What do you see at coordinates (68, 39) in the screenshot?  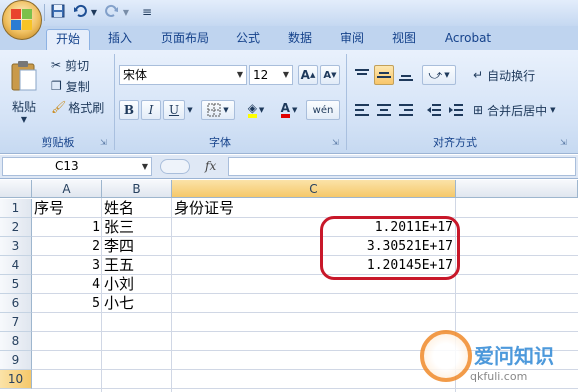 I see `tab-home: 开始` at bounding box center [68, 39].